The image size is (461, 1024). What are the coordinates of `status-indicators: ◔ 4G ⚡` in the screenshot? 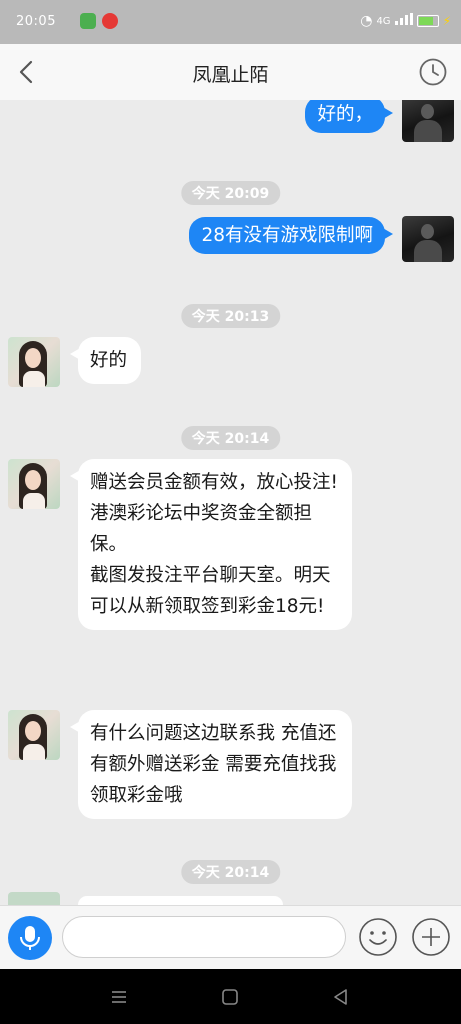 It's located at (405, 21).